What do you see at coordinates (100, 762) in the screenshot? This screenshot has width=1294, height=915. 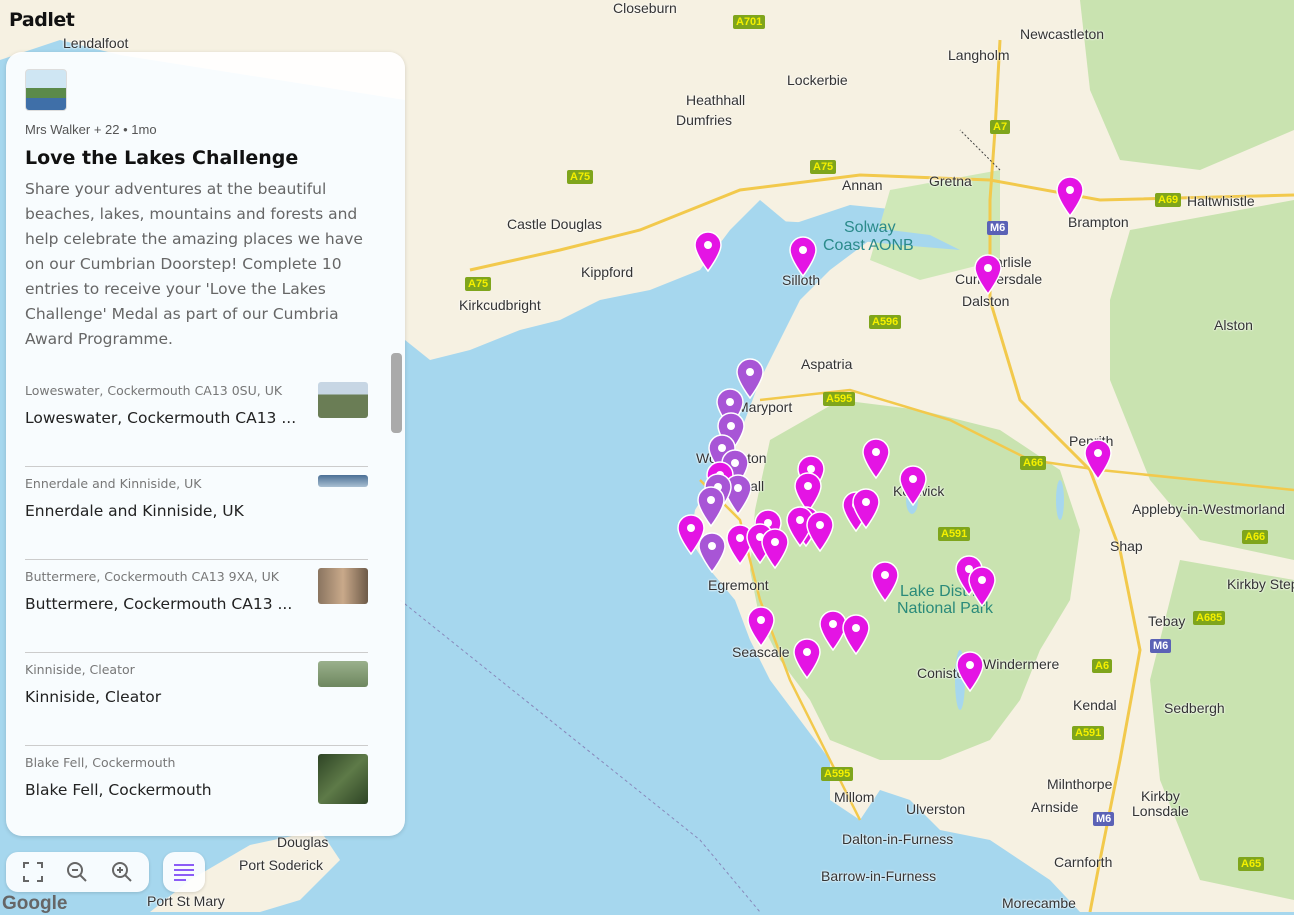 I see `post-subtitle: Blake Fell, Cockermouth` at bounding box center [100, 762].